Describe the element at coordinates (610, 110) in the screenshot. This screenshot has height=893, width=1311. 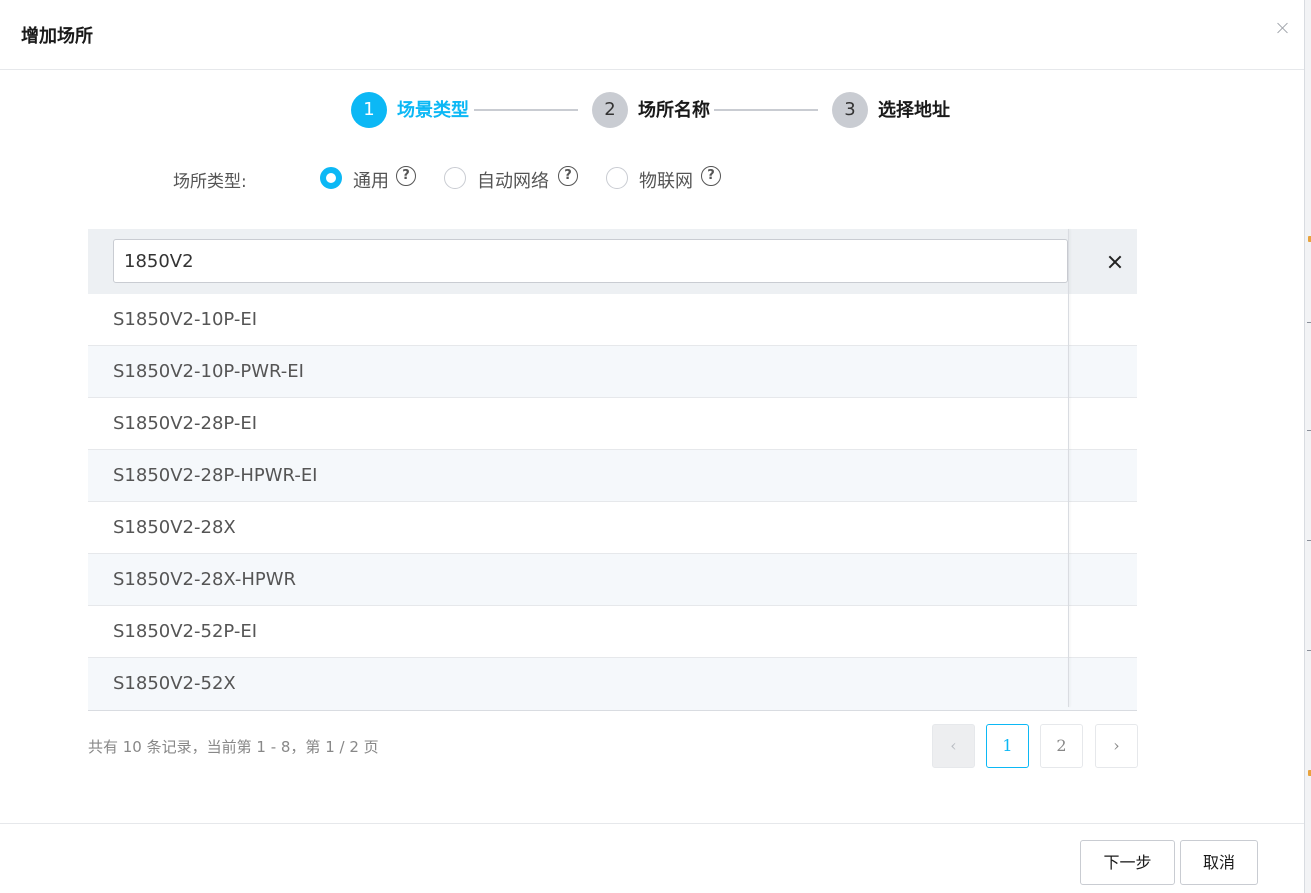
I see `step-number: 2` at that location.